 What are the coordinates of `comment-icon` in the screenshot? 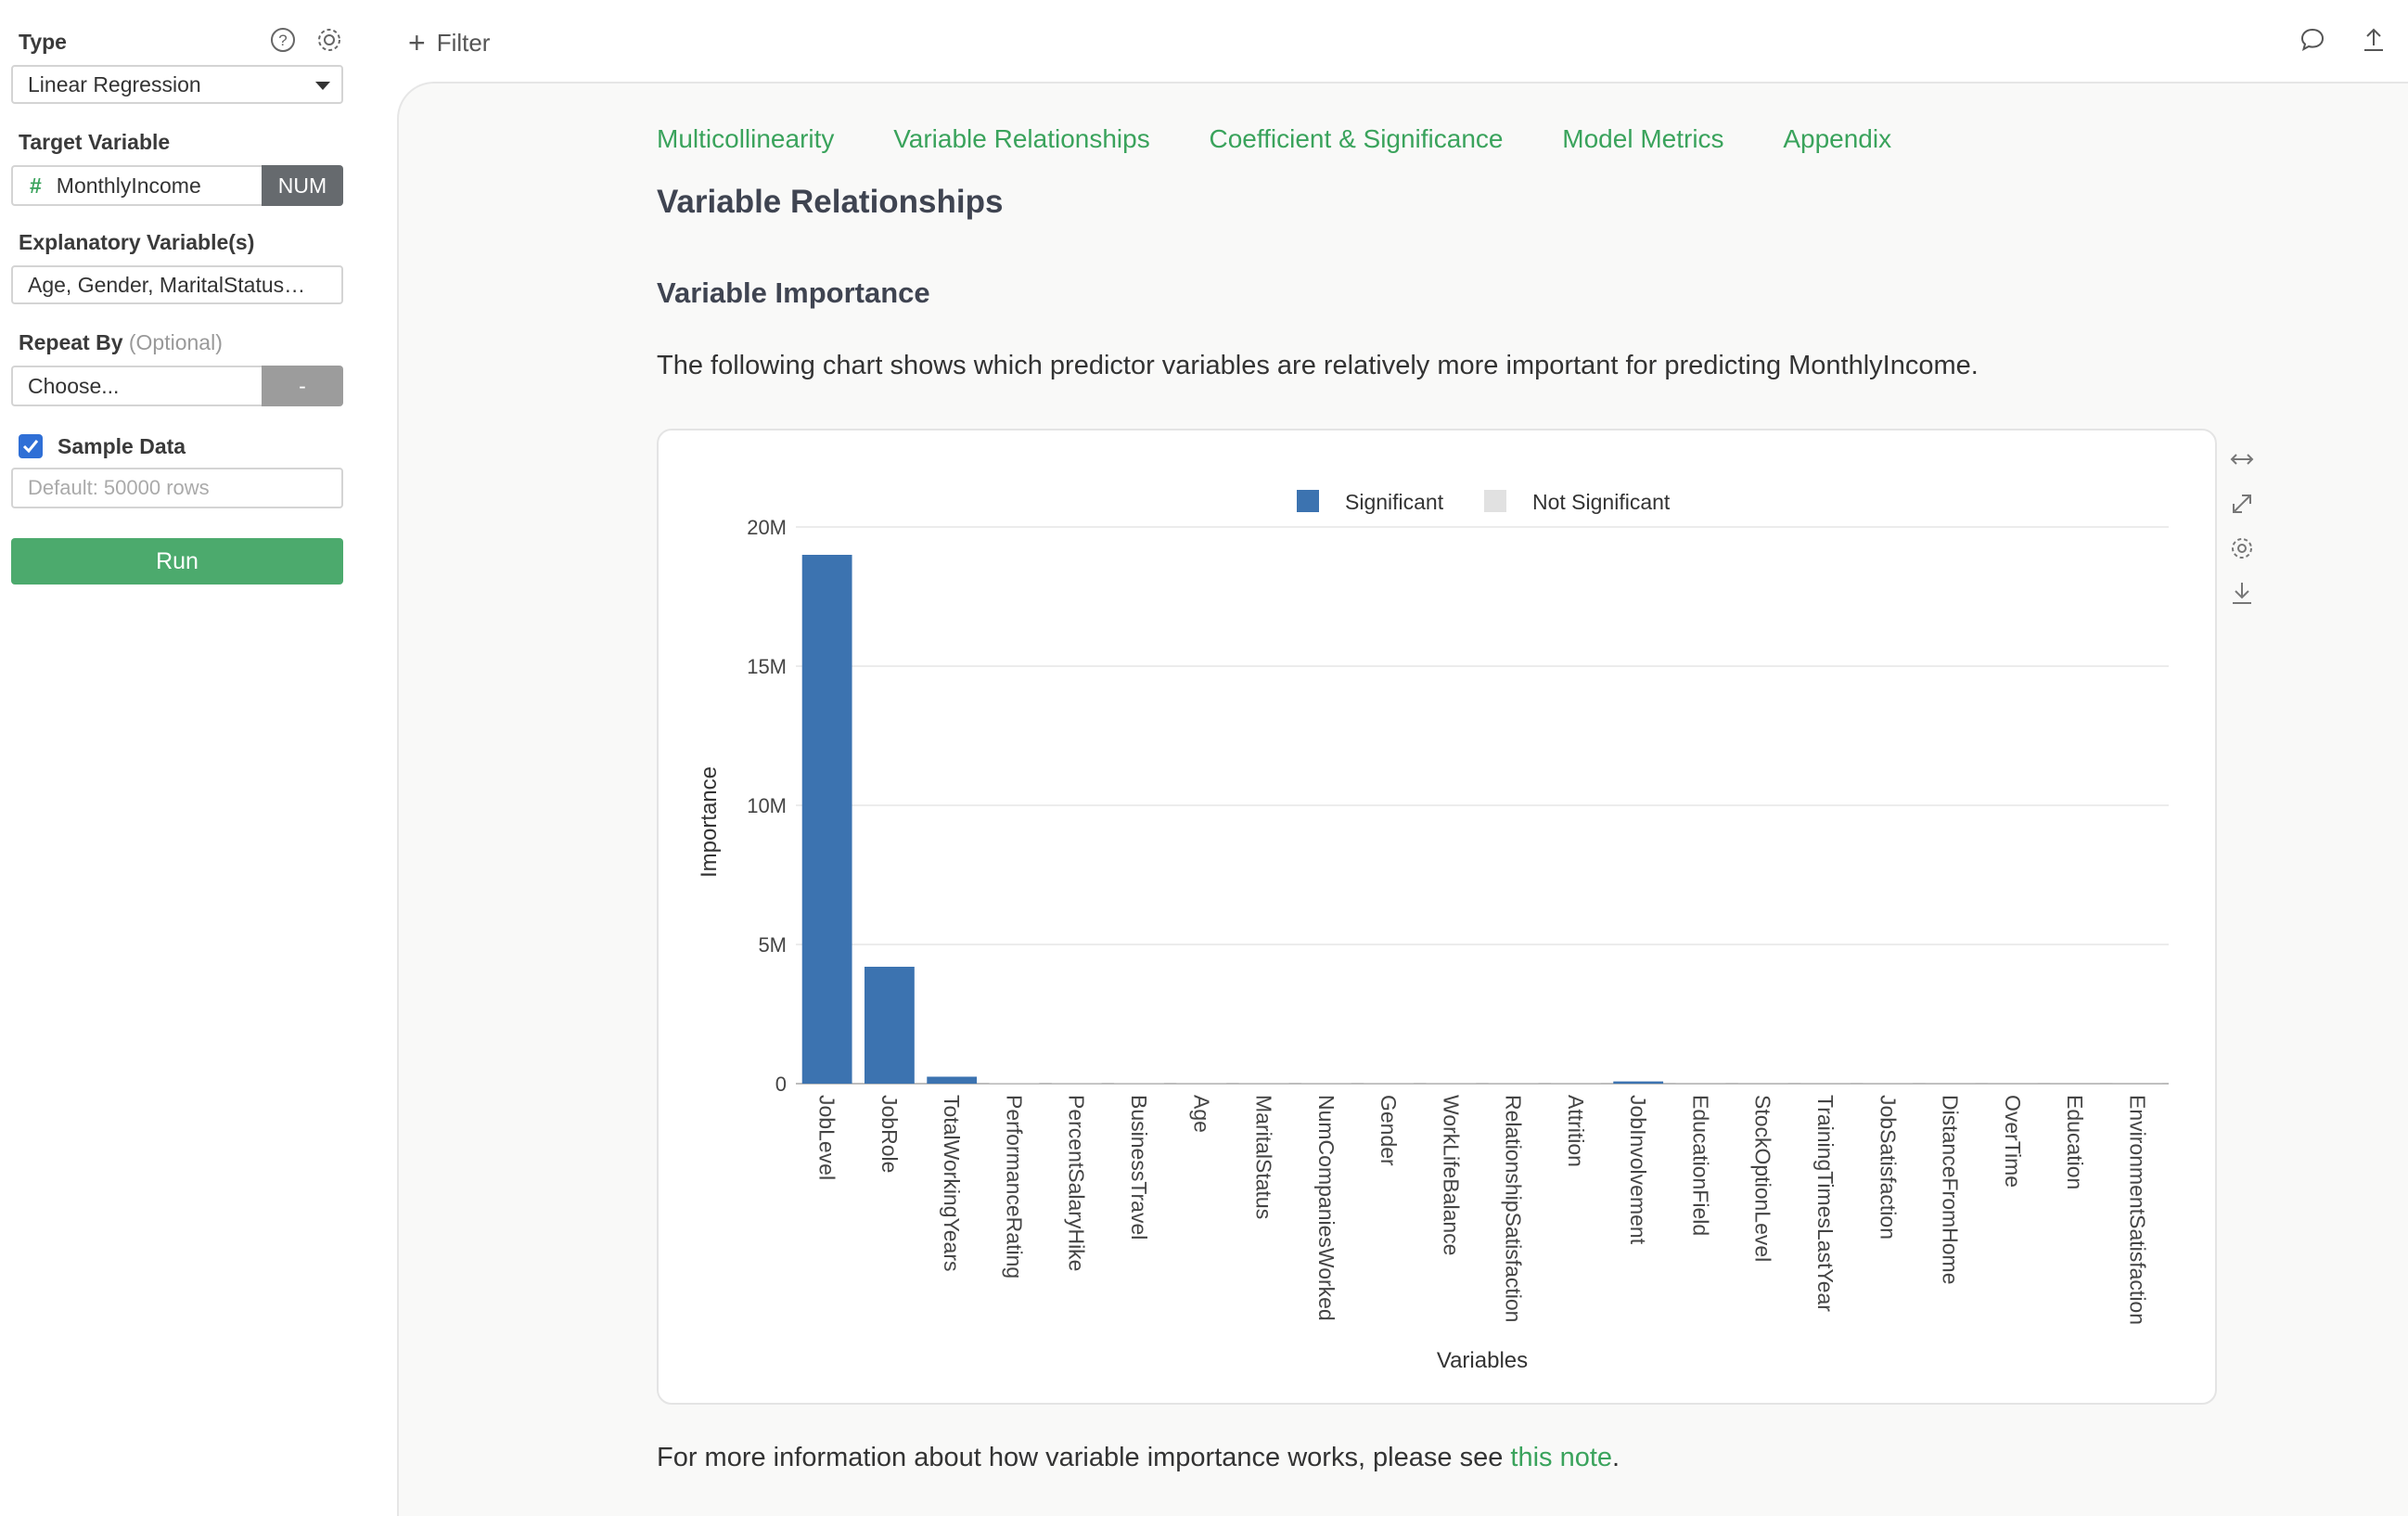 It's located at (2313, 41).